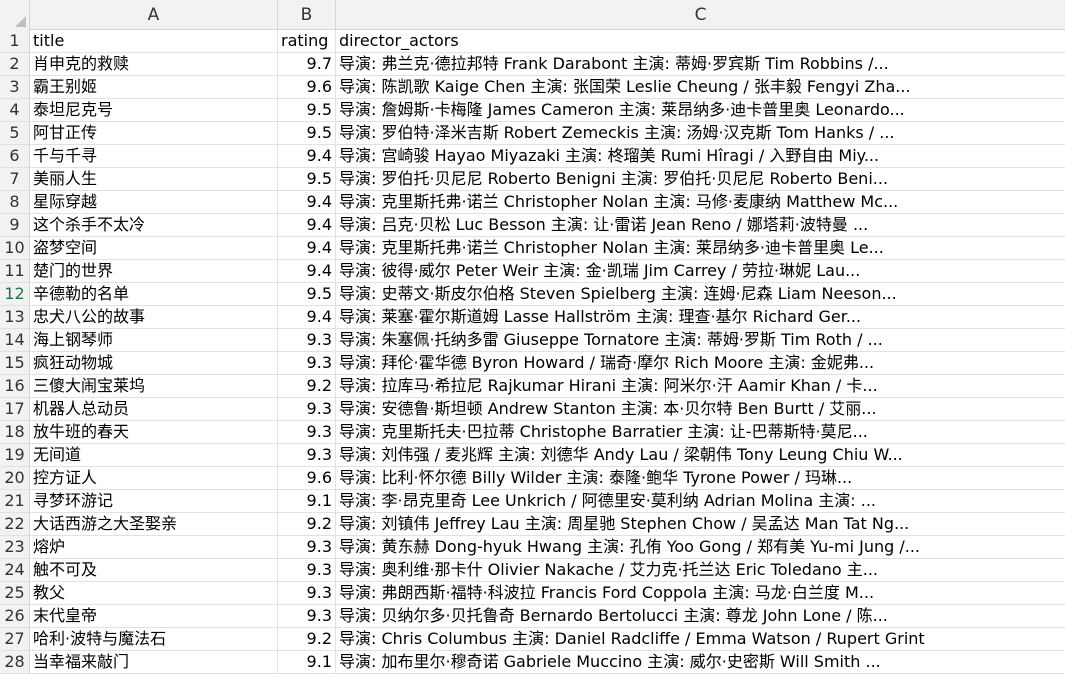  What do you see at coordinates (15, 202) in the screenshot?
I see `row-number: 8` at bounding box center [15, 202].